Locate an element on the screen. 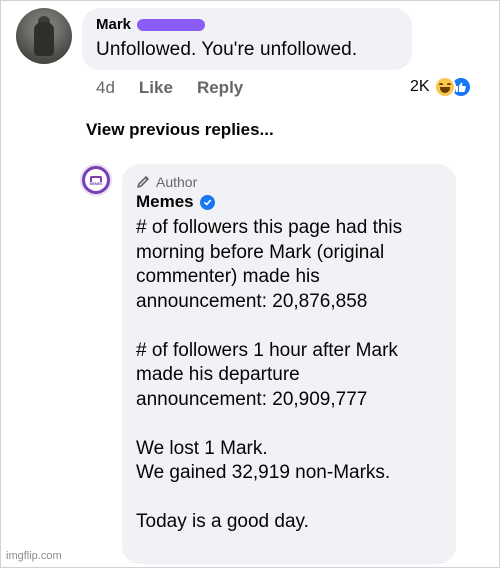 Image resolution: width=500 pixels, height=568 pixels. comment-line: made his departure is located at coordinates (218, 374).